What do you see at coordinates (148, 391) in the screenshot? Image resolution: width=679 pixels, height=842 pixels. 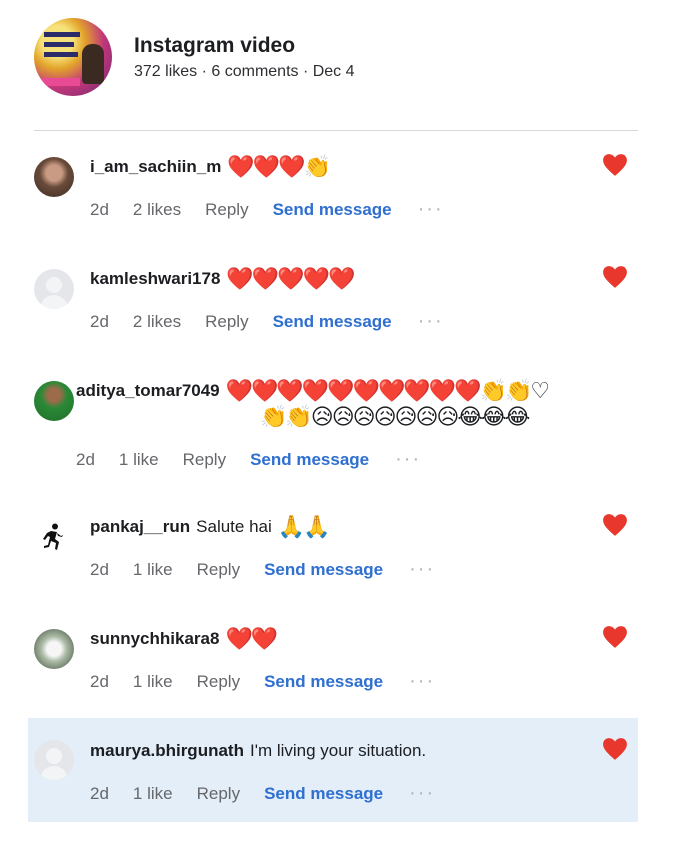 I see `comment-username: aditya_tomar7049` at bounding box center [148, 391].